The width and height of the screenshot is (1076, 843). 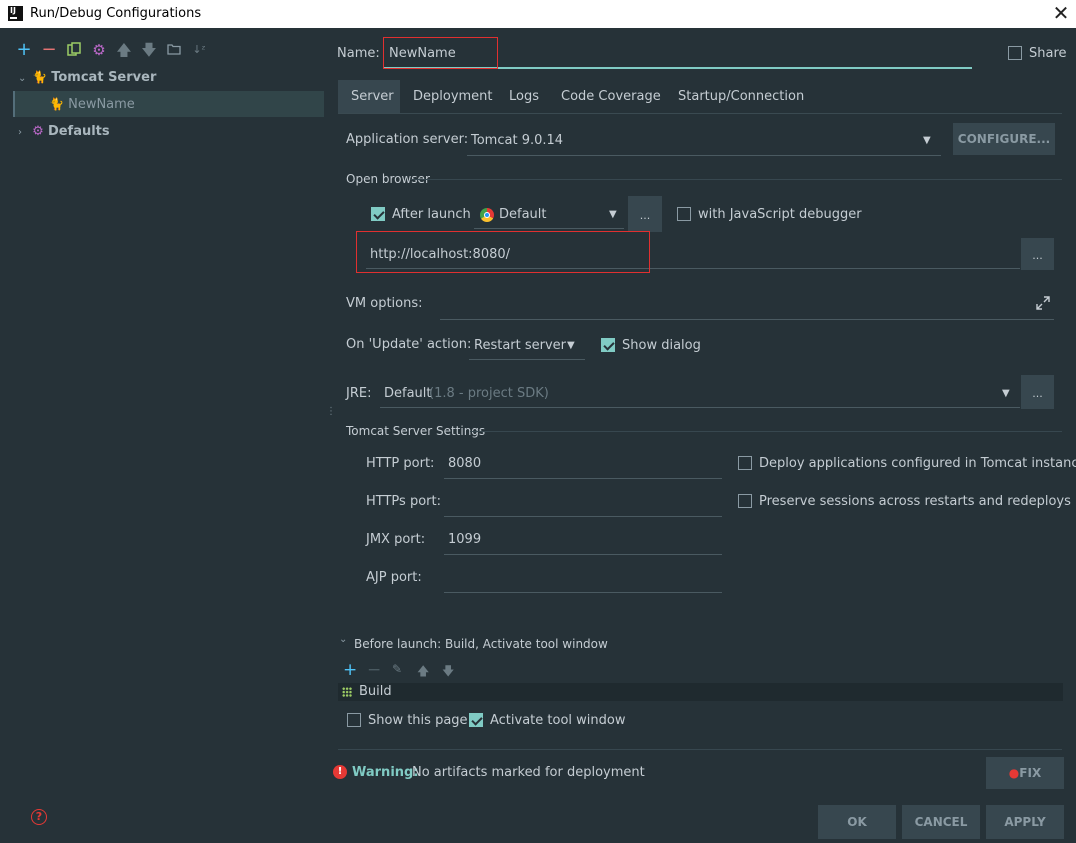 I want to click on remove-icon: −, so click(x=49, y=50).